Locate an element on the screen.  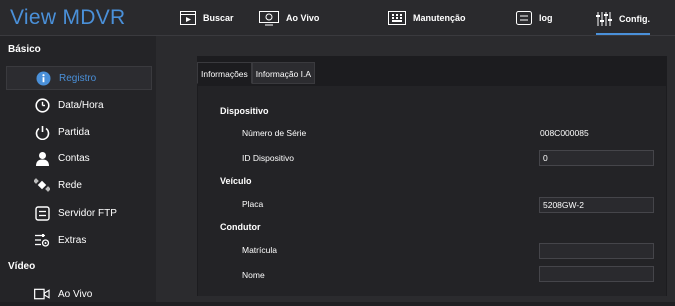
group-veiculo-title: Veículo is located at coordinates (236, 181).